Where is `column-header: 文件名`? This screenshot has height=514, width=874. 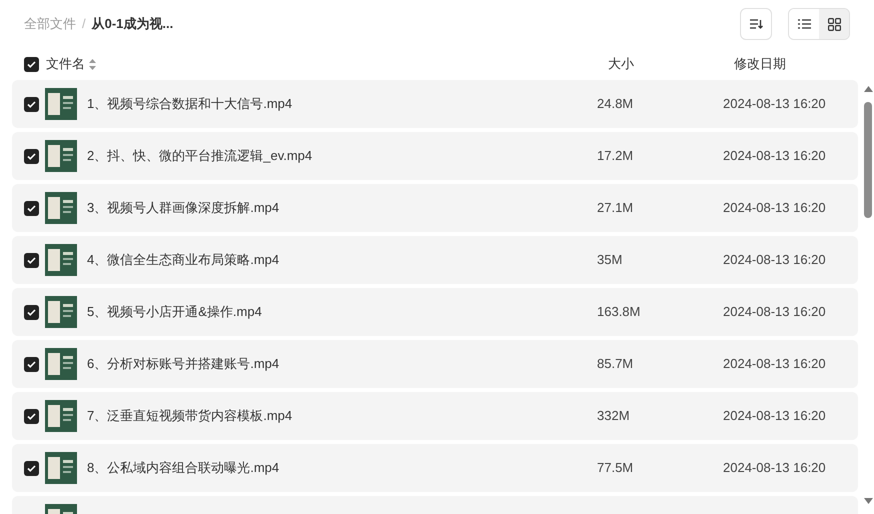
column-header: 文件名 is located at coordinates (65, 64).